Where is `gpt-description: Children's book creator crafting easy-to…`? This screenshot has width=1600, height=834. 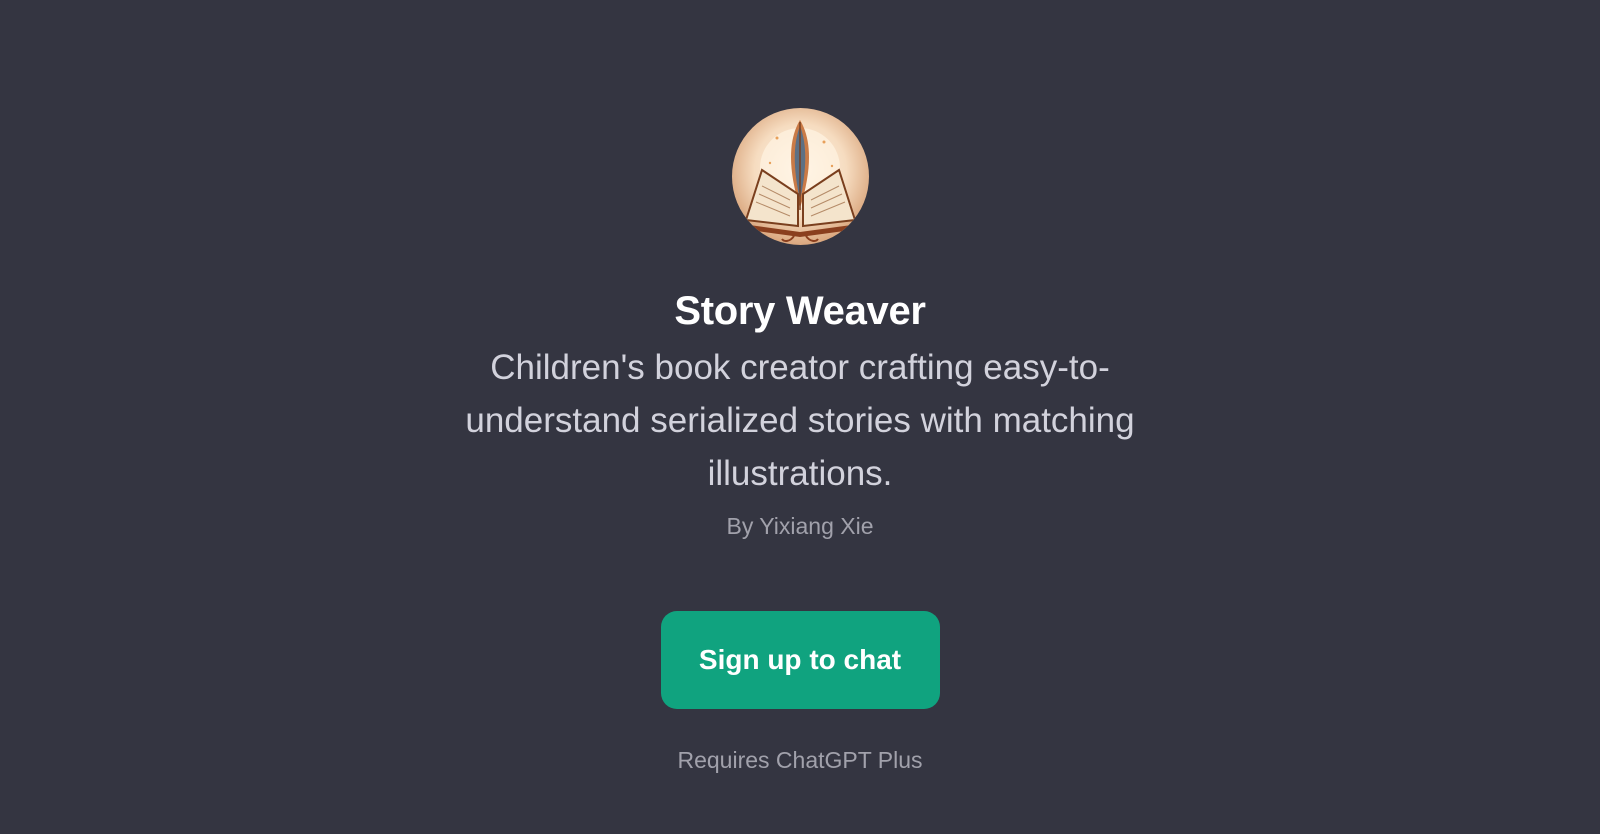 gpt-description: Children's book creator crafting easy-to… is located at coordinates (800, 420).